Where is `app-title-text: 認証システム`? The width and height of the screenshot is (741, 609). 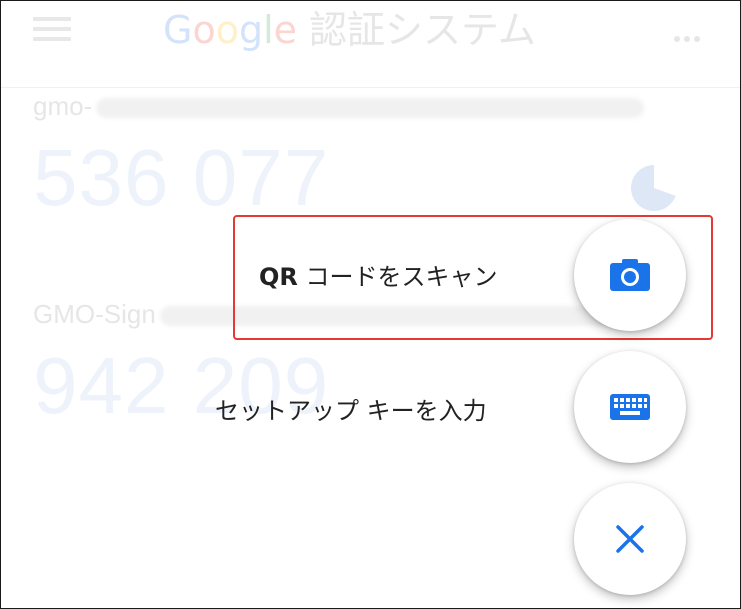 app-title-text: 認証システム is located at coordinates (422, 30).